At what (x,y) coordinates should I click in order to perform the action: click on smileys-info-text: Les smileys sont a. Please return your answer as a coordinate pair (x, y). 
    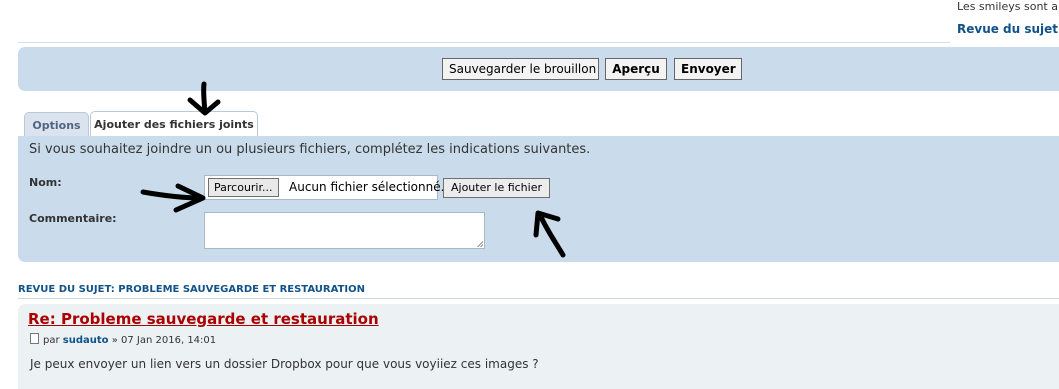
    Looking at the image, I should click on (1007, 6).